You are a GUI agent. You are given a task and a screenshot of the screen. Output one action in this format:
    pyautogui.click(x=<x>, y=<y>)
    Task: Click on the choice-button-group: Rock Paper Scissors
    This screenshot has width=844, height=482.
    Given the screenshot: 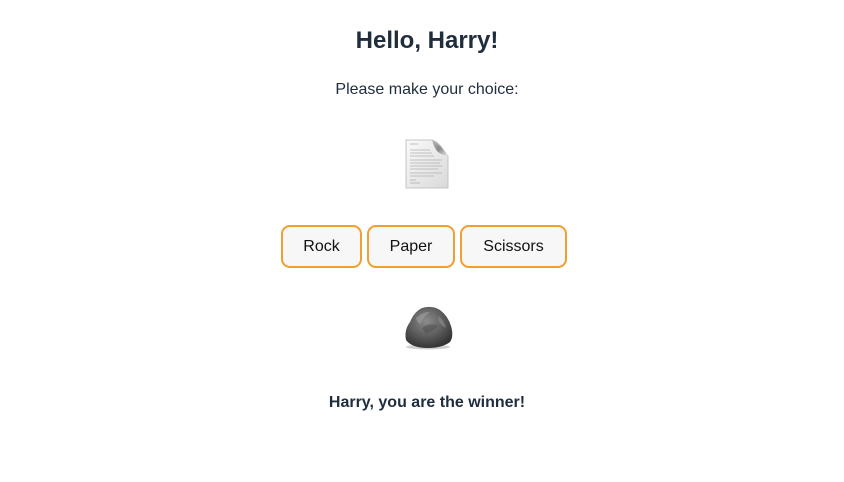 What is the action you would take?
    pyautogui.click(x=424, y=246)
    